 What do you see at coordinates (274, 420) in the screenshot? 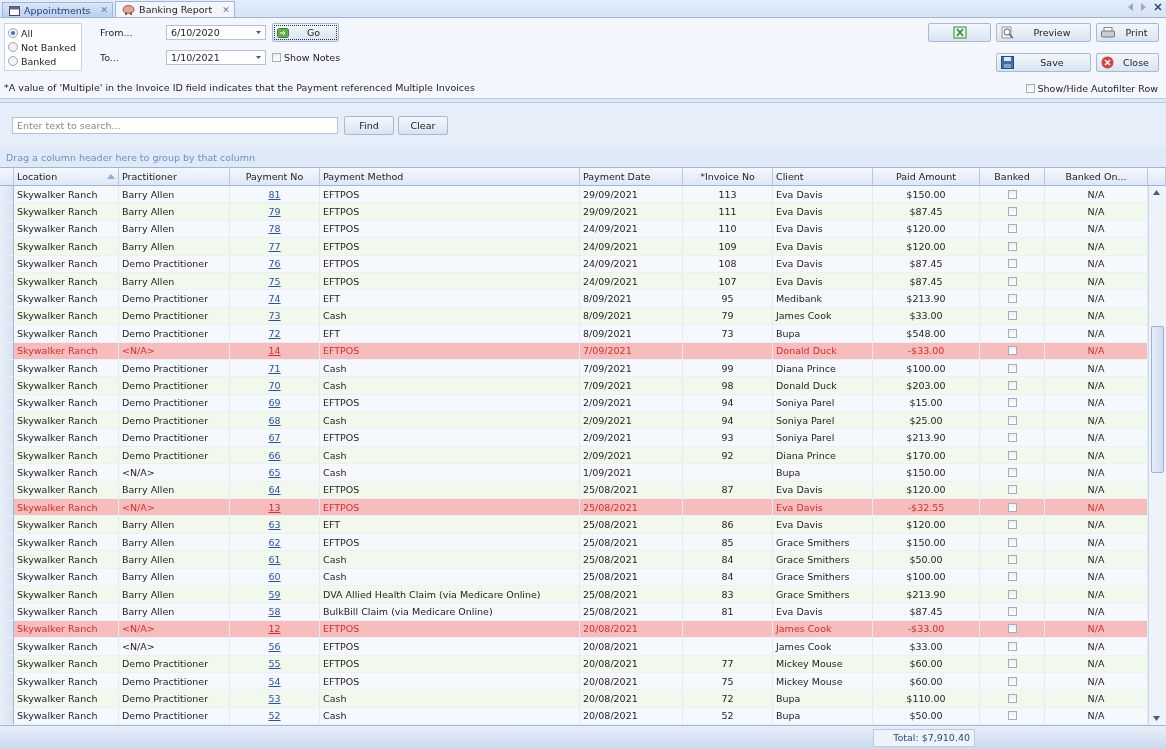
I see `payment-link: 68` at bounding box center [274, 420].